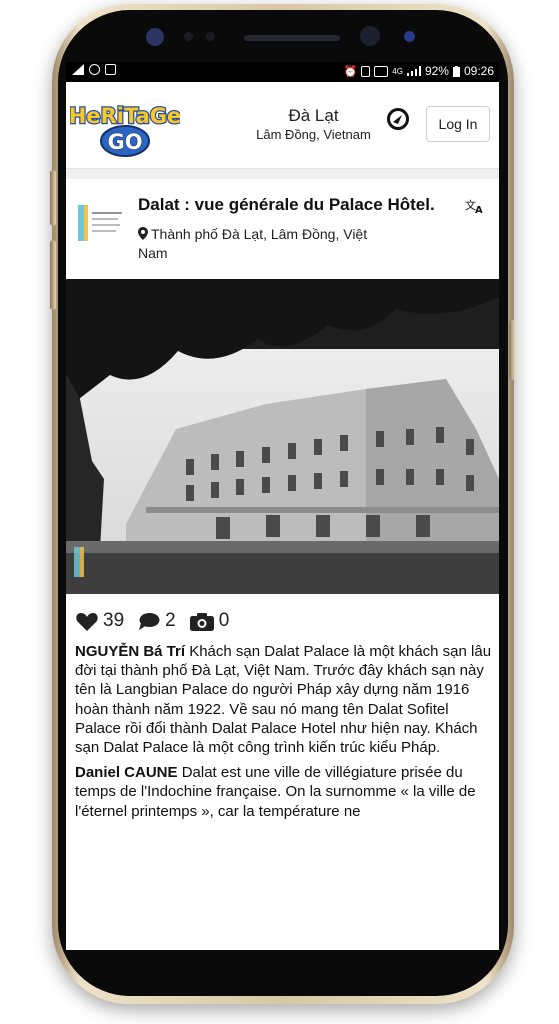 The height and width of the screenshot is (1024, 559). What do you see at coordinates (286, 204) in the screenshot?
I see `post-title: Dalat : vue générale du Palace Hôtel.` at bounding box center [286, 204].